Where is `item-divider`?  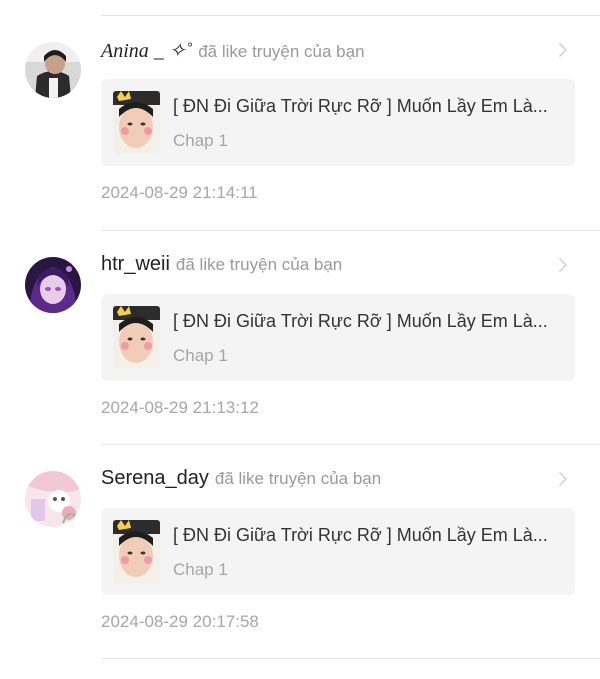 item-divider is located at coordinates (350, 658).